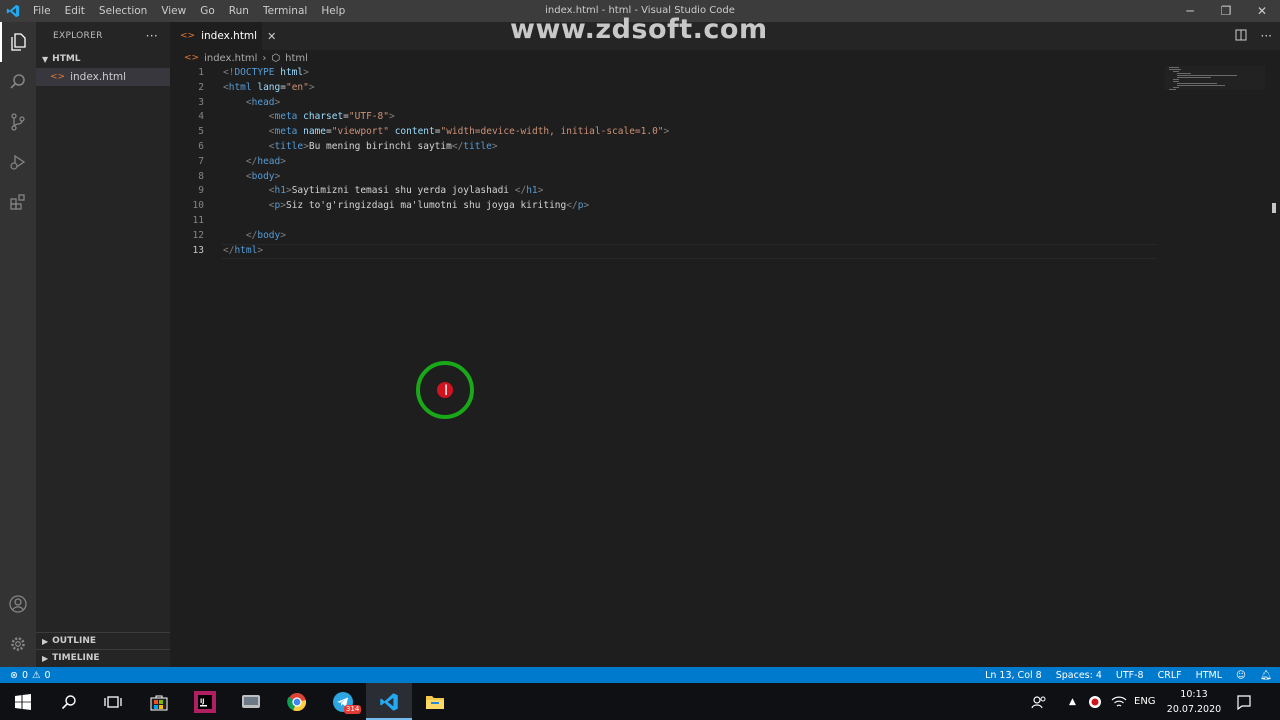 The width and height of the screenshot is (1280, 720). What do you see at coordinates (276, 58) in the screenshot?
I see `symbol-icon: ⬡` at bounding box center [276, 58].